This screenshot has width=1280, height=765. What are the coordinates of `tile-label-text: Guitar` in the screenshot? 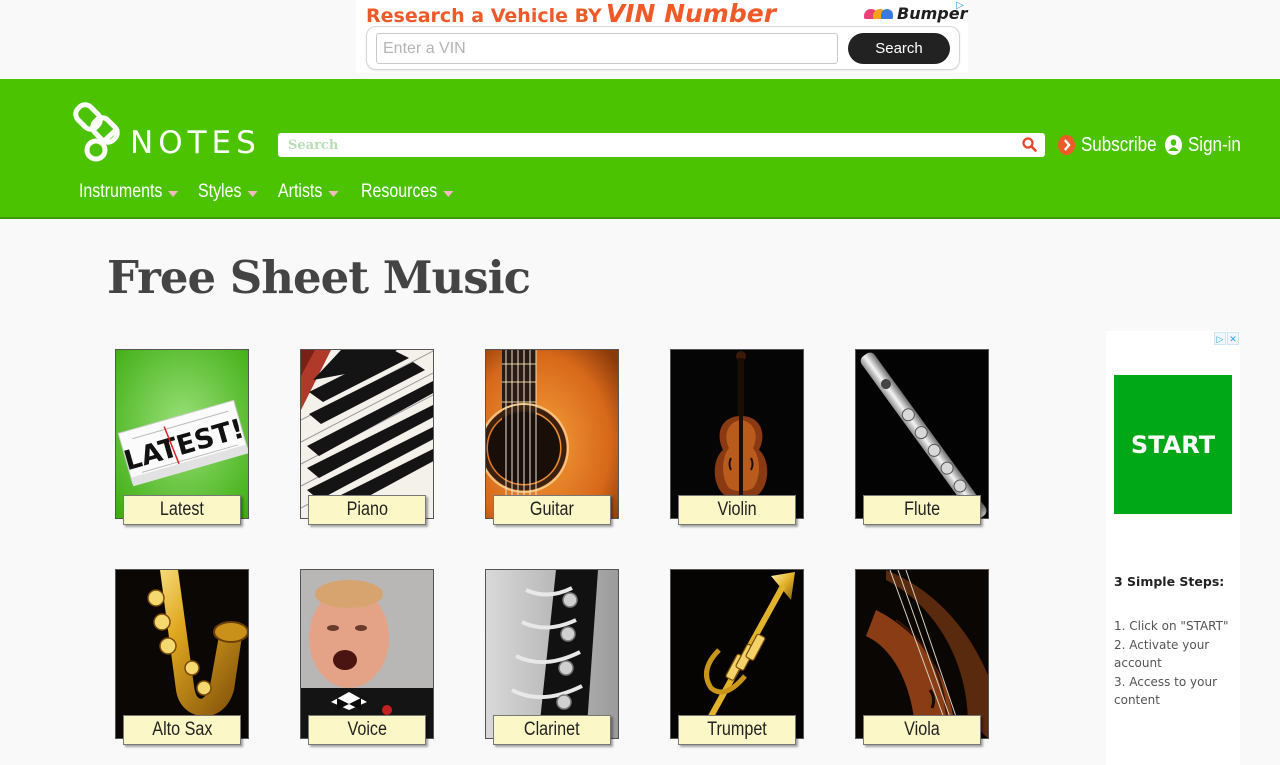 It's located at (552, 510).